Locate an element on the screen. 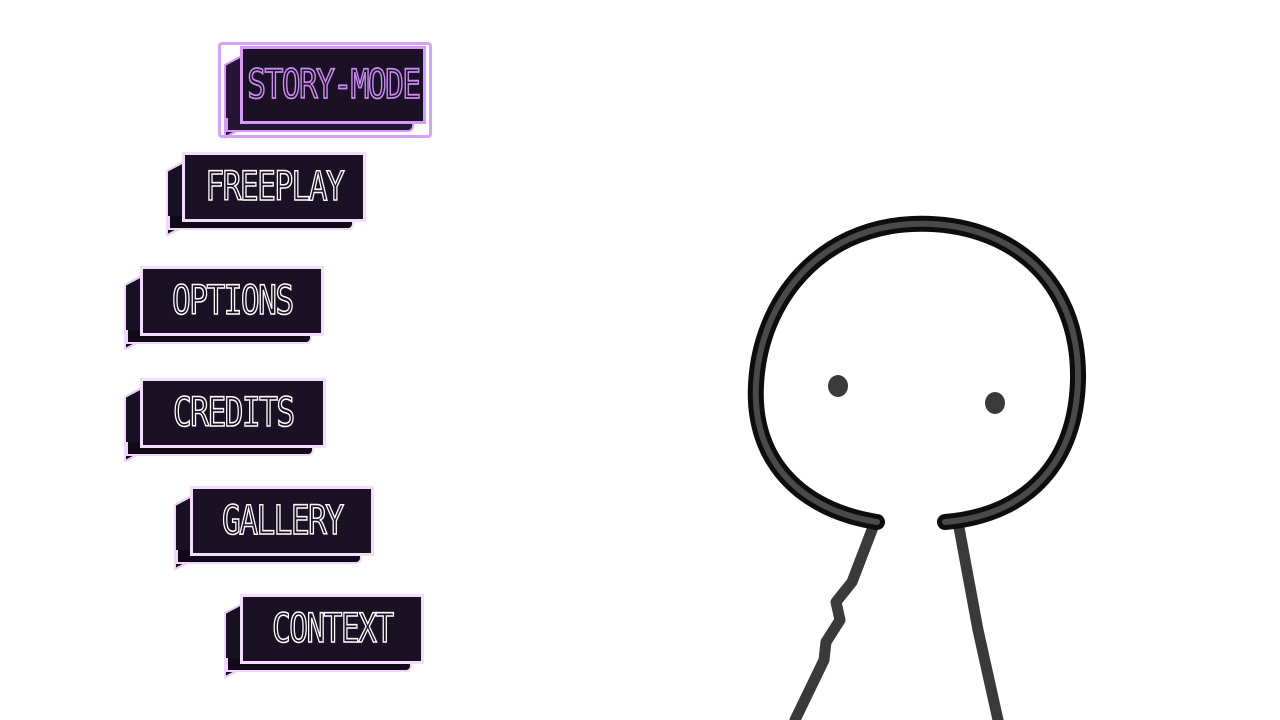 This screenshot has height=720, width=1280. character-body-right-line is located at coordinates (978, 618).